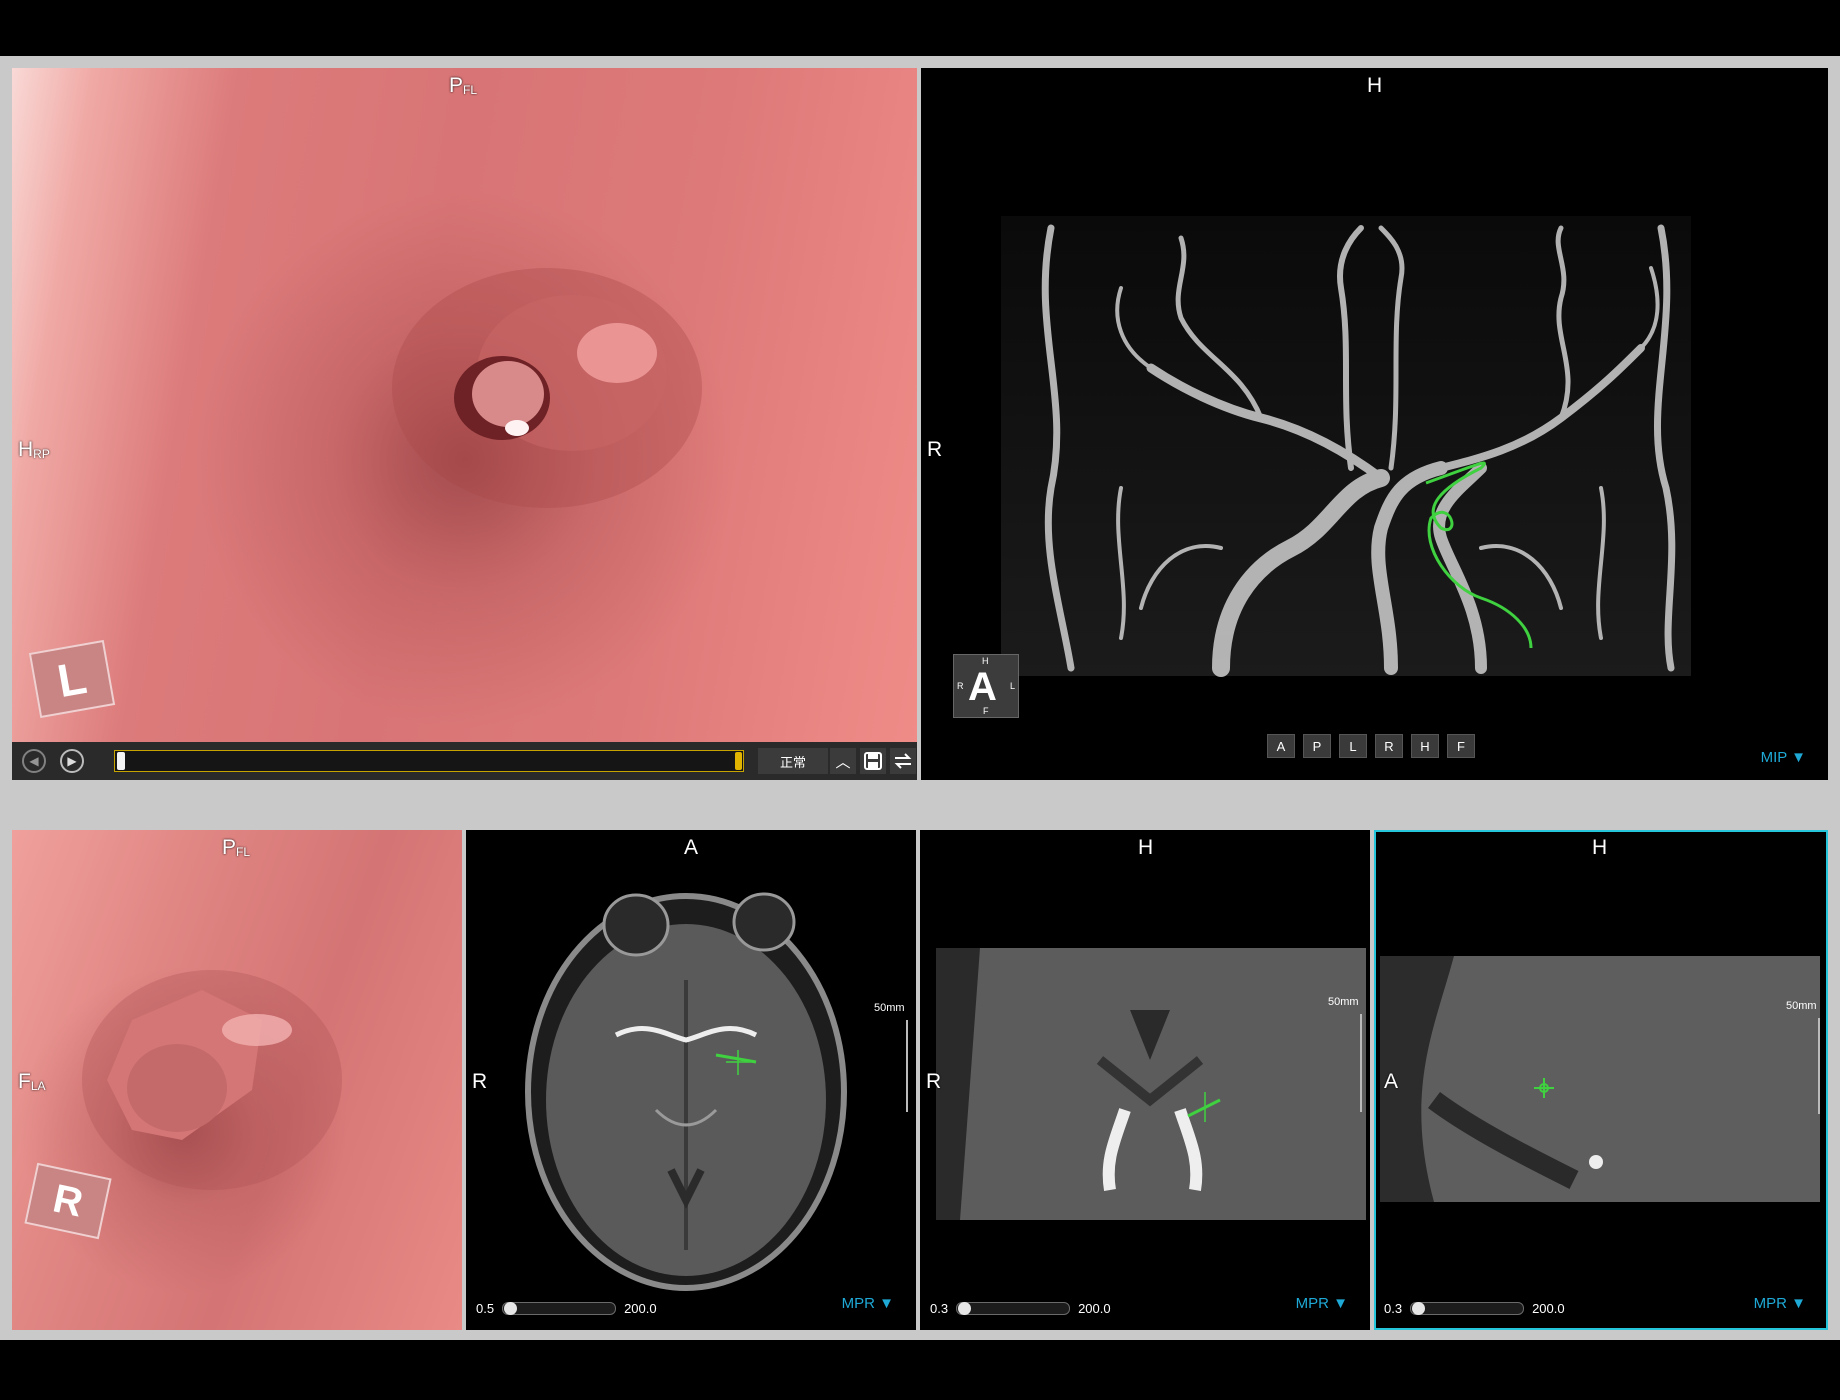  Describe the element at coordinates (738, 761) in the screenshot. I see `timeline-end-handle` at that location.